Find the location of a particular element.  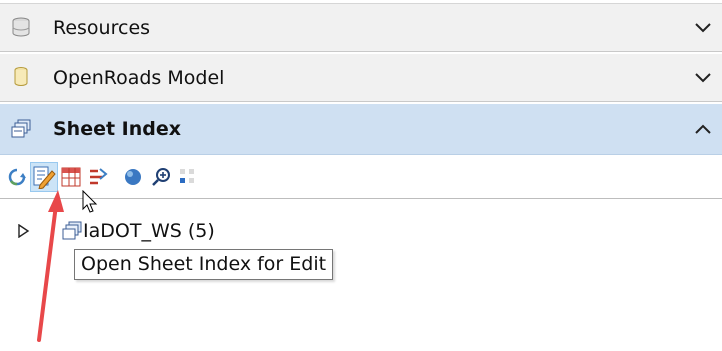

tree-node-root is located at coordinates (50, 231).